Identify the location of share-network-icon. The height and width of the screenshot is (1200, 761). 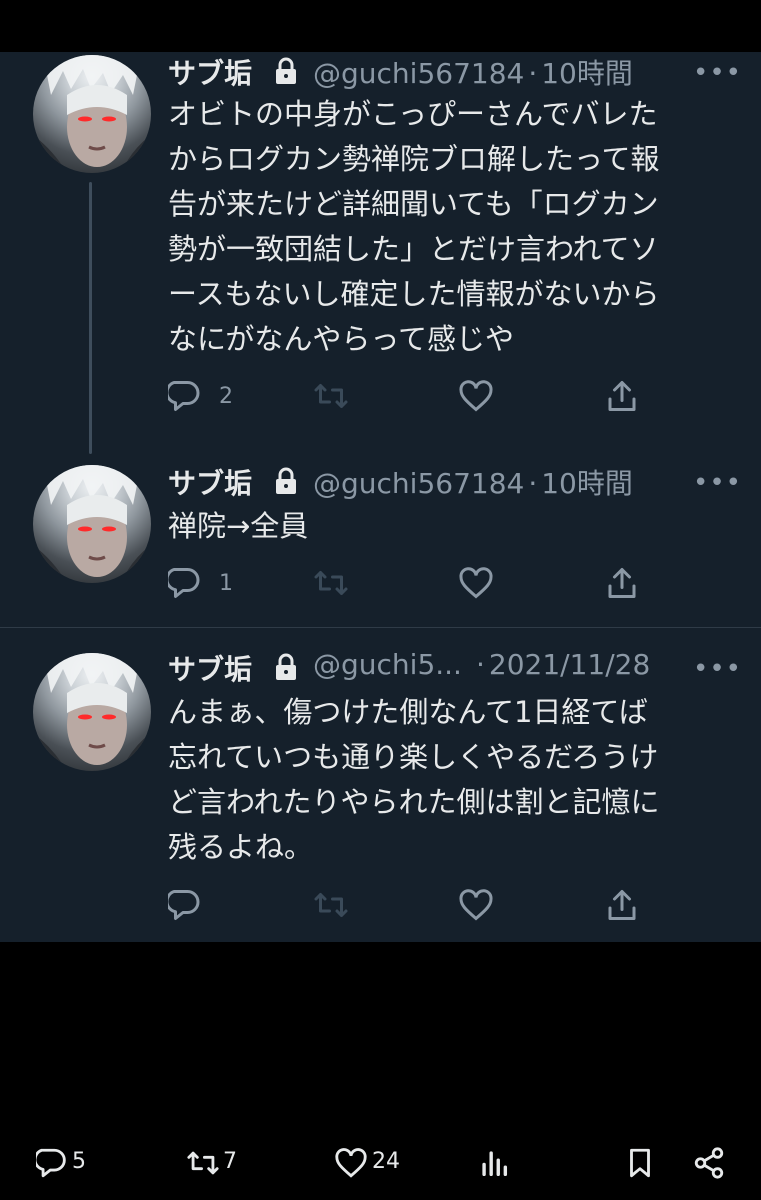
(709, 1163).